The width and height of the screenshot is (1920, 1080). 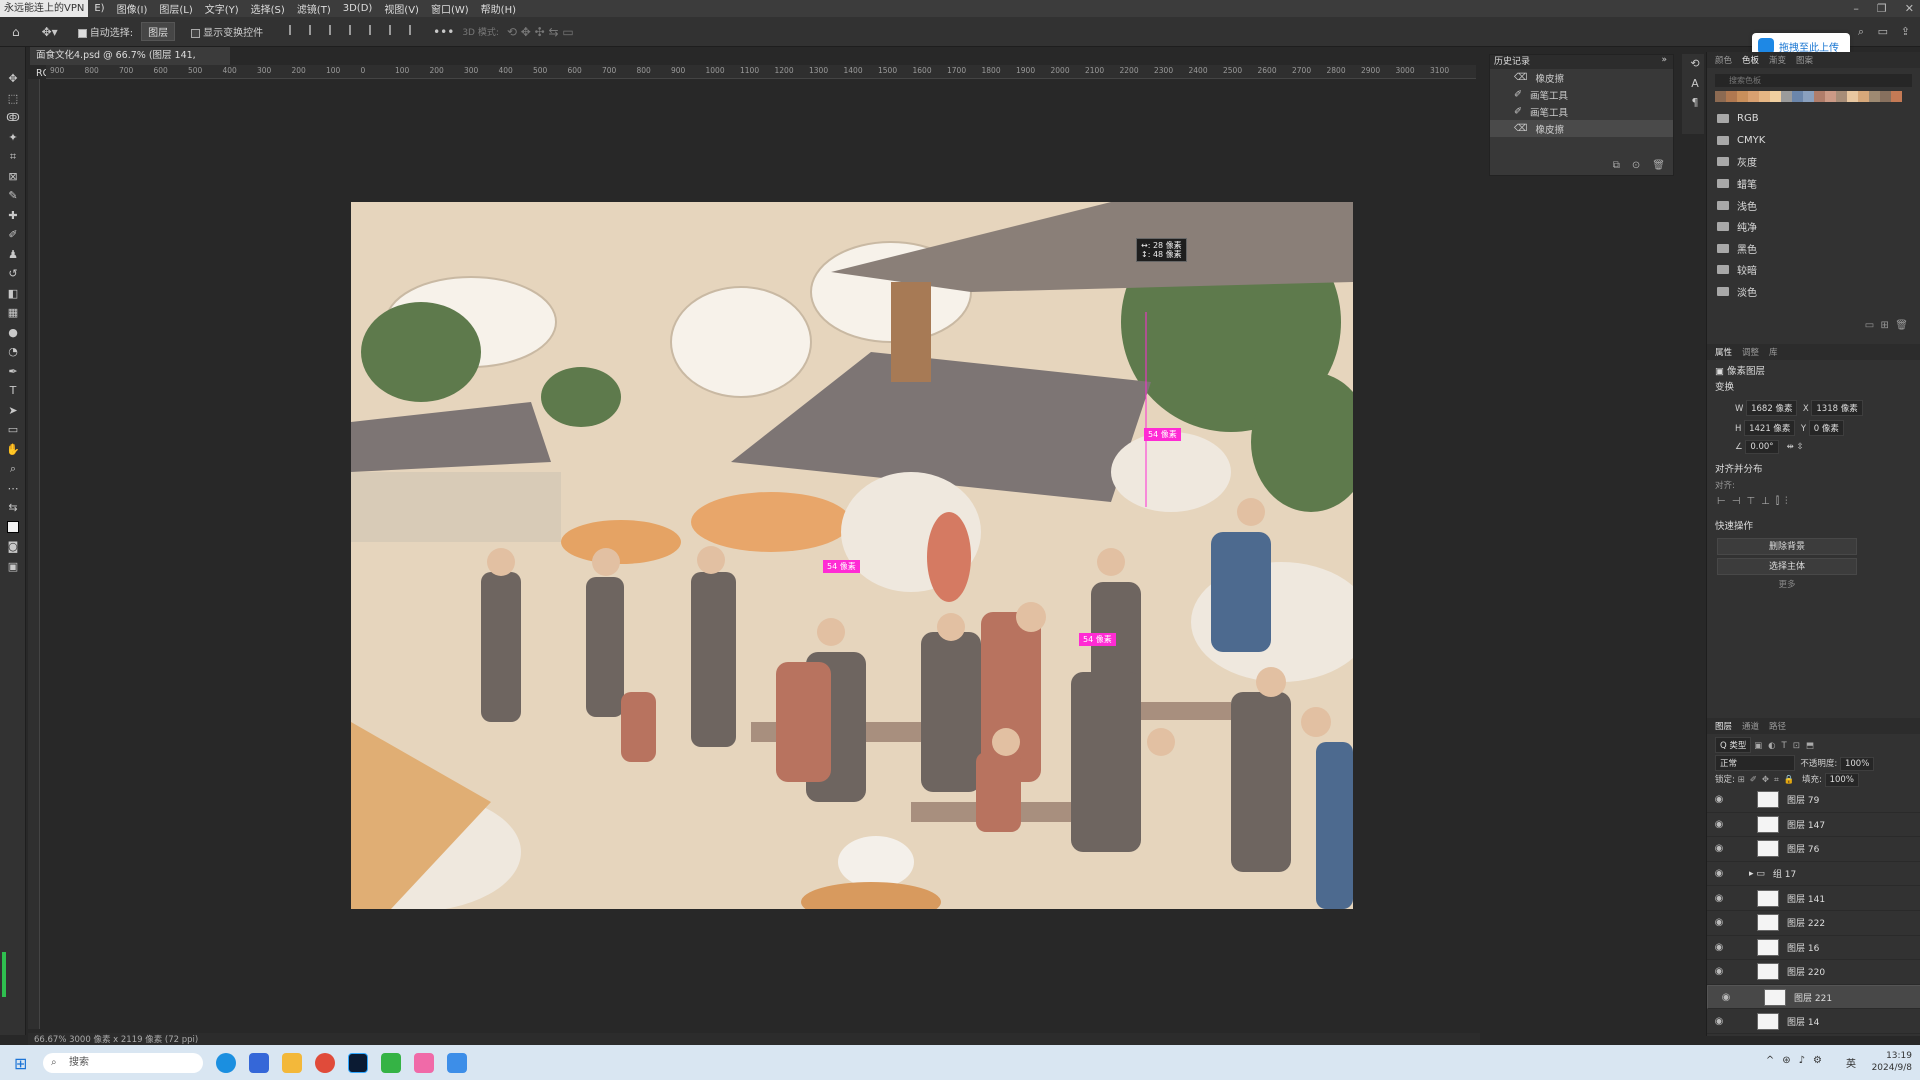 What do you see at coordinates (1790, 447) in the screenshot?
I see `flip-horizontal-icon: ⇹` at bounding box center [1790, 447].